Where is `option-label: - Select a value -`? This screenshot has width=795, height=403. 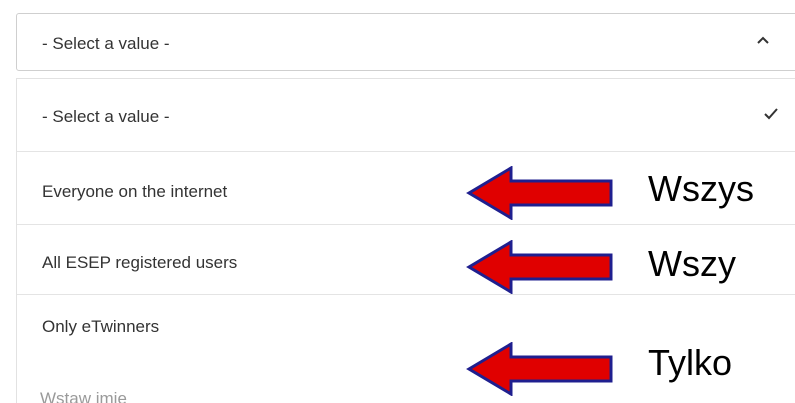
option-label: - Select a value - is located at coordinates (106, 116).